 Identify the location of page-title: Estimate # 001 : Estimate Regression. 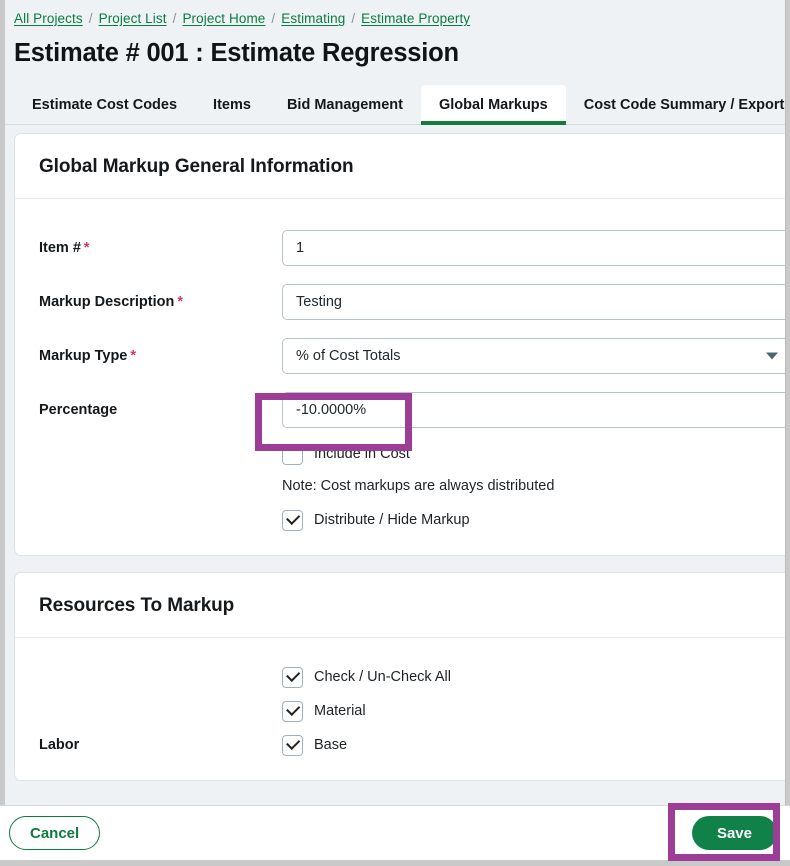
(236, 53).